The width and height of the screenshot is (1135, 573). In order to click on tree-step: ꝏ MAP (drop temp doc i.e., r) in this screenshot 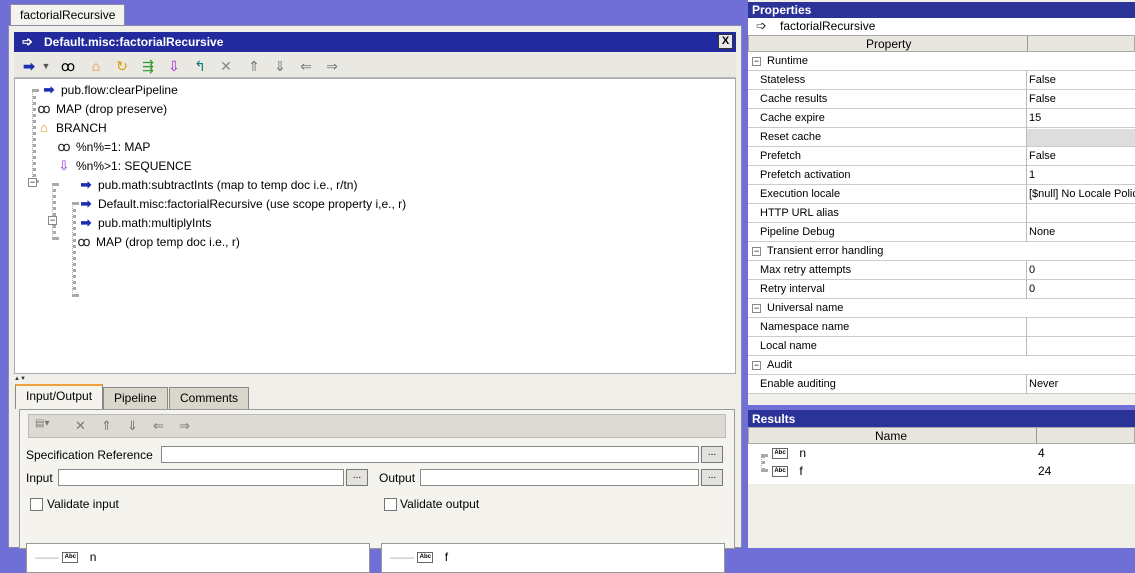, I will do `click(157, 242)`.